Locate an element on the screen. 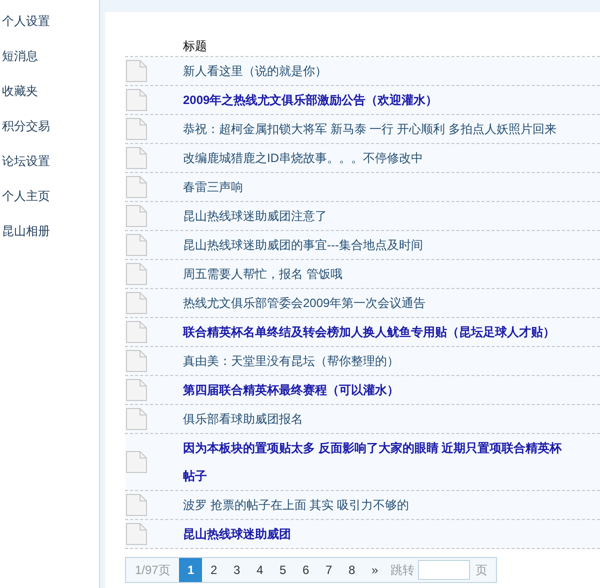 This screenshot has height=588, width=600. topic-link: 新人看这里（说的就是你） is located at coordinates (373, 71).